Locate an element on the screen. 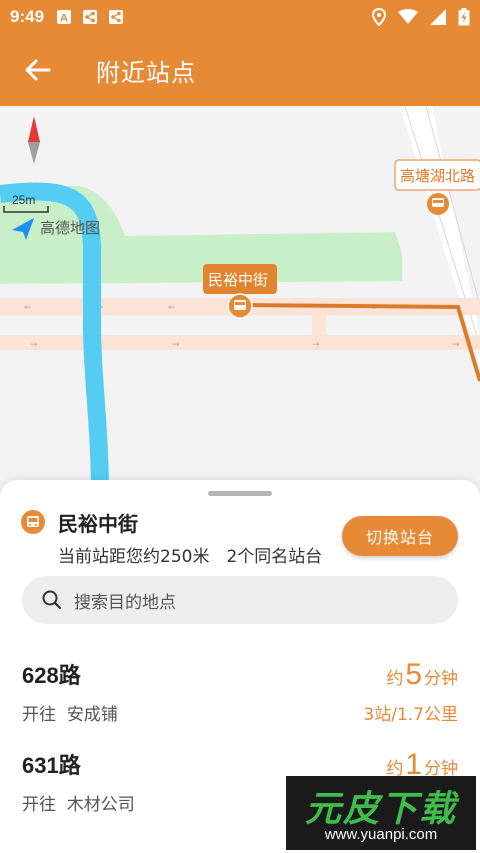 The image size is (480, 853). route-eta: 约 5 分钟 is located at coordinates (422, 675).